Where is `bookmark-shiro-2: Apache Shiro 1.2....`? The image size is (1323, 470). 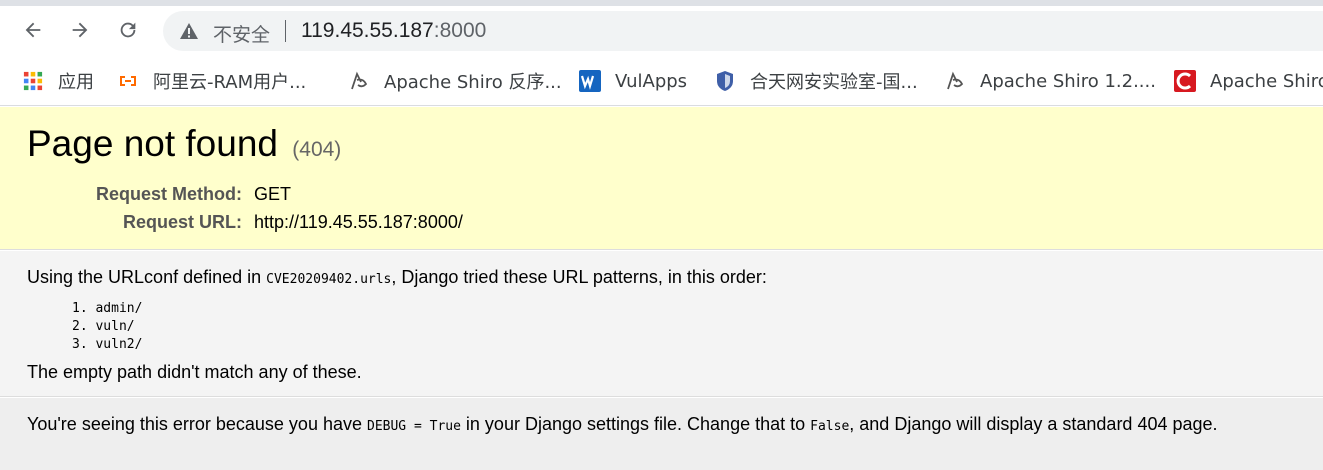 bookmark-shiro-2: Apache Shiro 1.2.... is located at coordinates (1050, 81).